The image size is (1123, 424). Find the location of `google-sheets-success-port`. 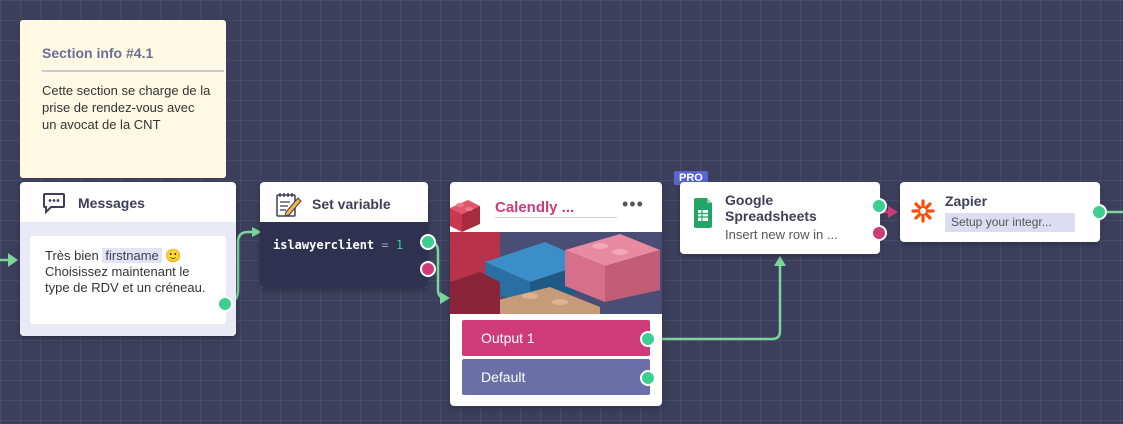

google-sheets-success-port is located at coordinates (879, 206).